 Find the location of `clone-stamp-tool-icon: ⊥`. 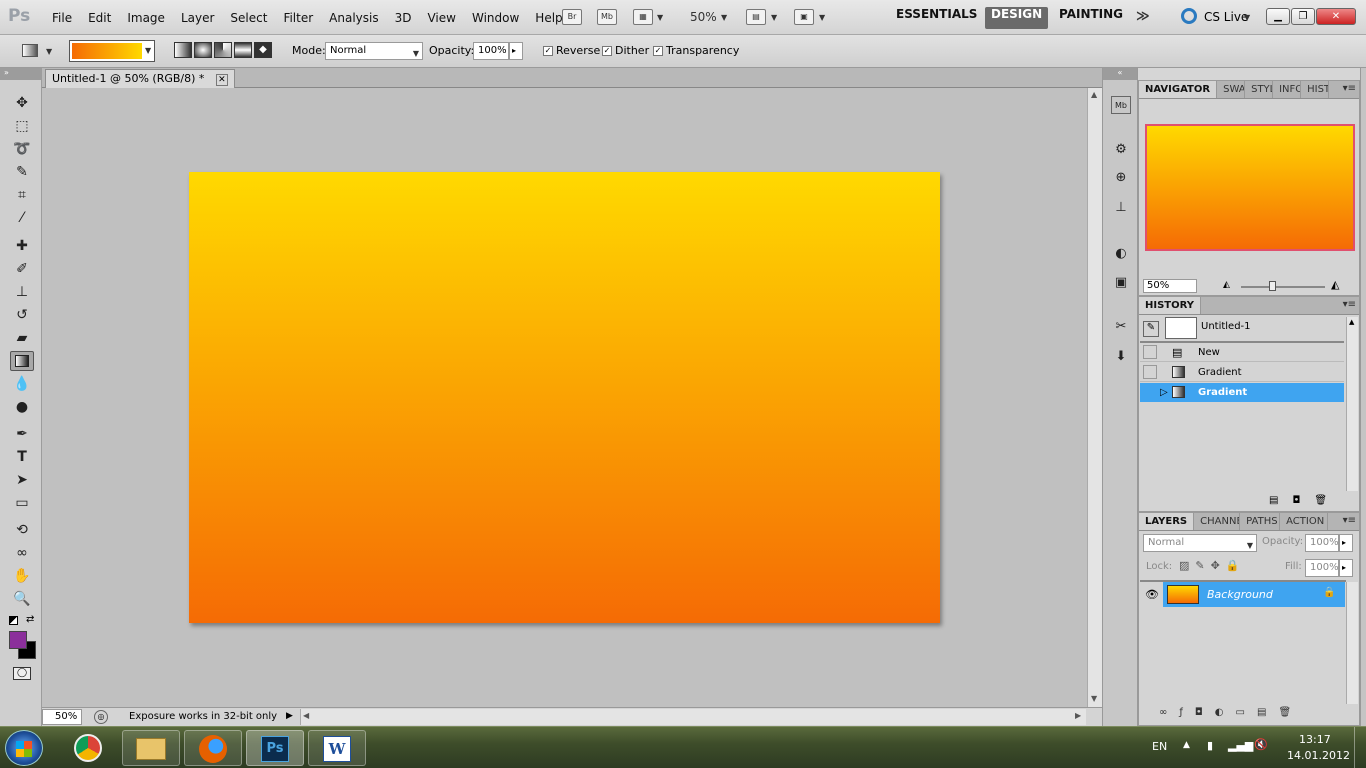

clone-stamp-tool-icon: ⊥ is located at coordinates (22, 292).